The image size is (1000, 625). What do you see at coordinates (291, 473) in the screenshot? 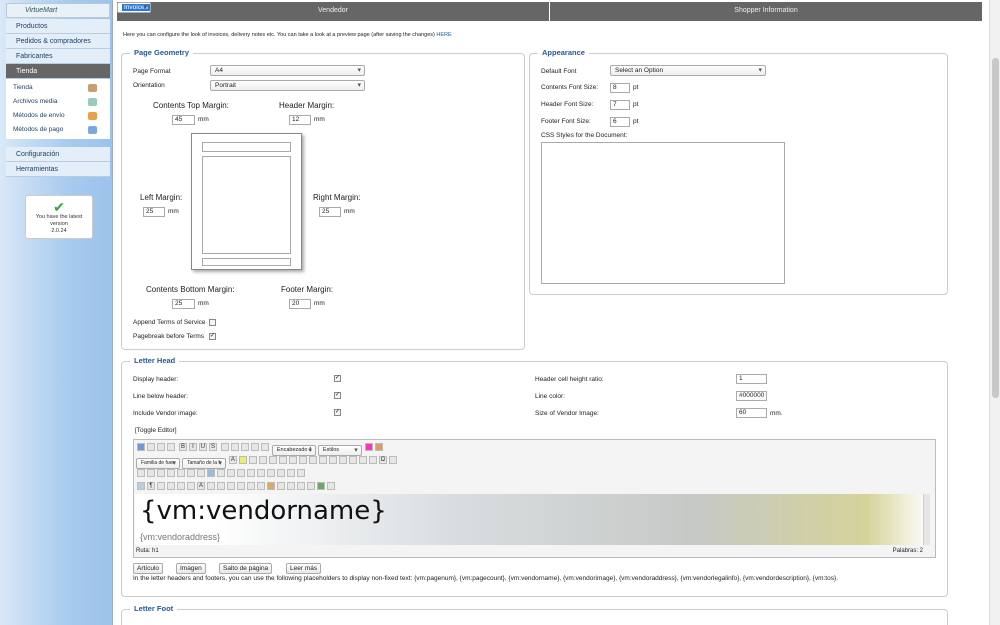
I see `merge-cells-icon` at bounding box center [291, 473].